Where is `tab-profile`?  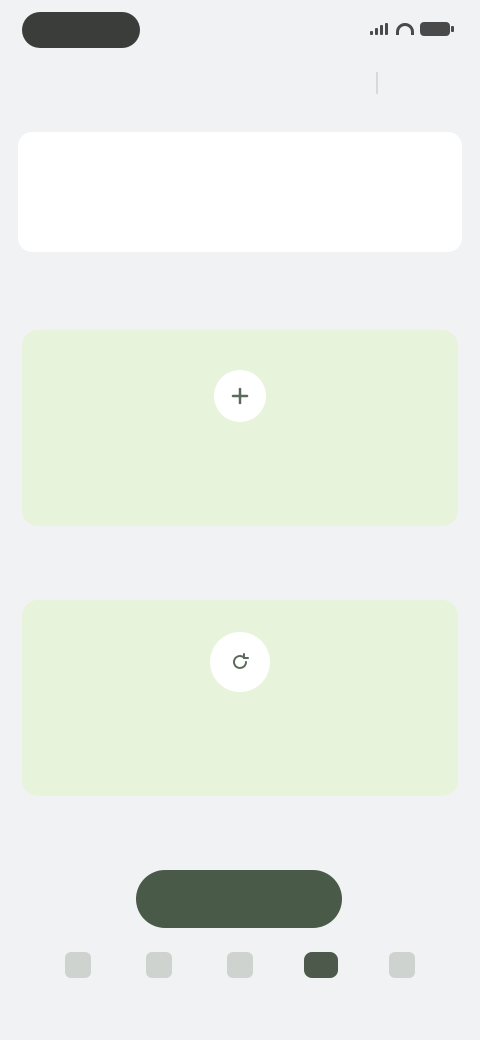
tab-profile is located at coordinates (402, 978).